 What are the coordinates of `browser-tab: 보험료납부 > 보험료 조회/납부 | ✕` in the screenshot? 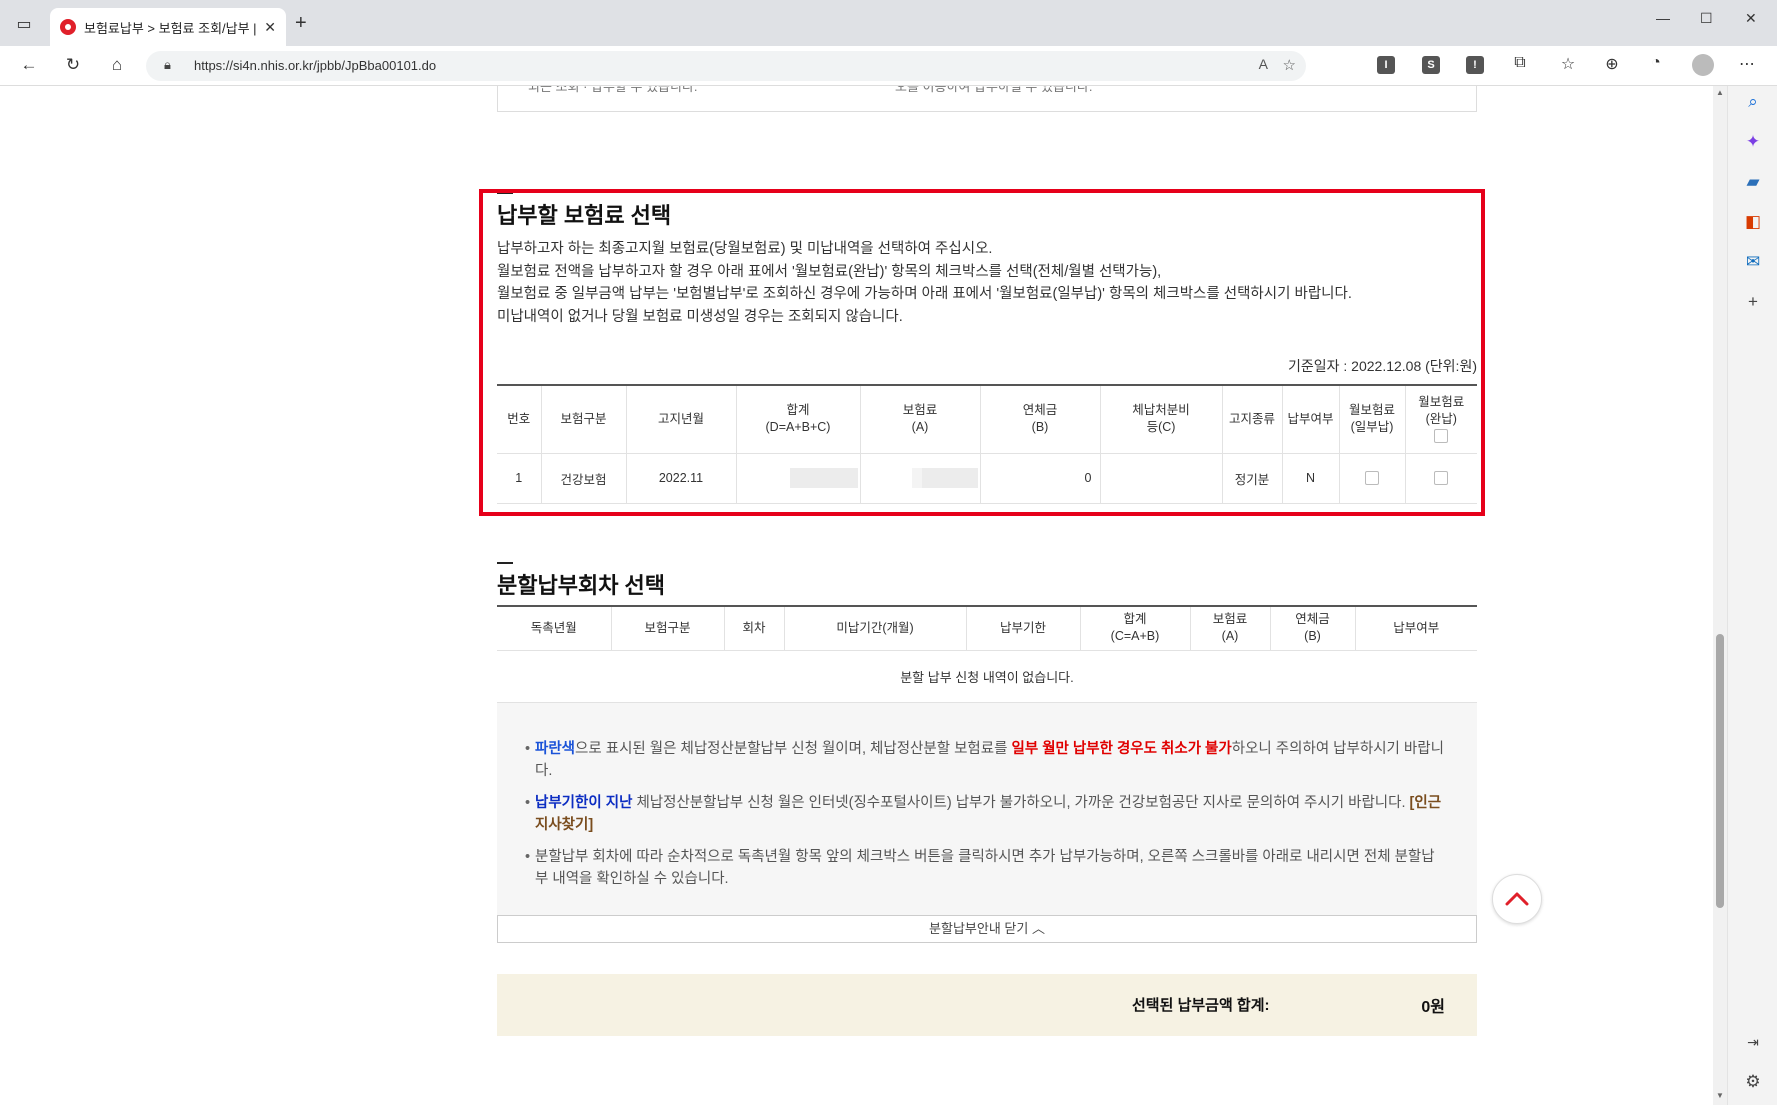 It's located at (168, 27).